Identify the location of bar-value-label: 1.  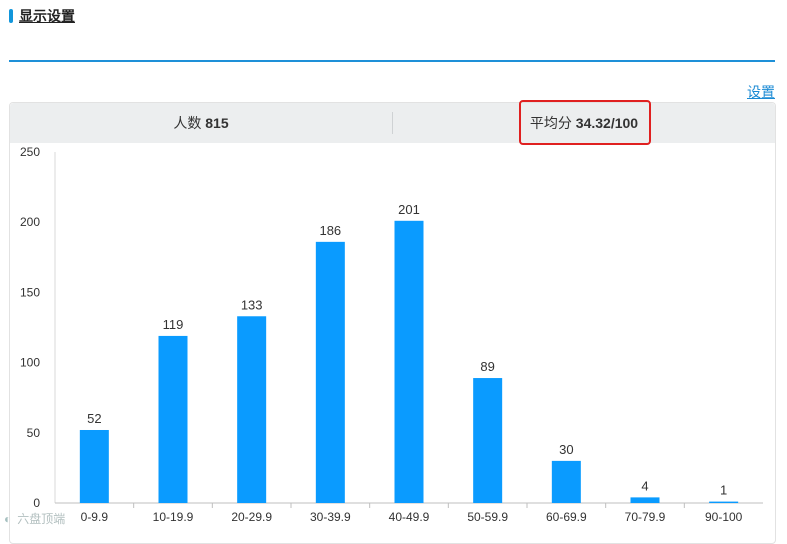
(723, 490).